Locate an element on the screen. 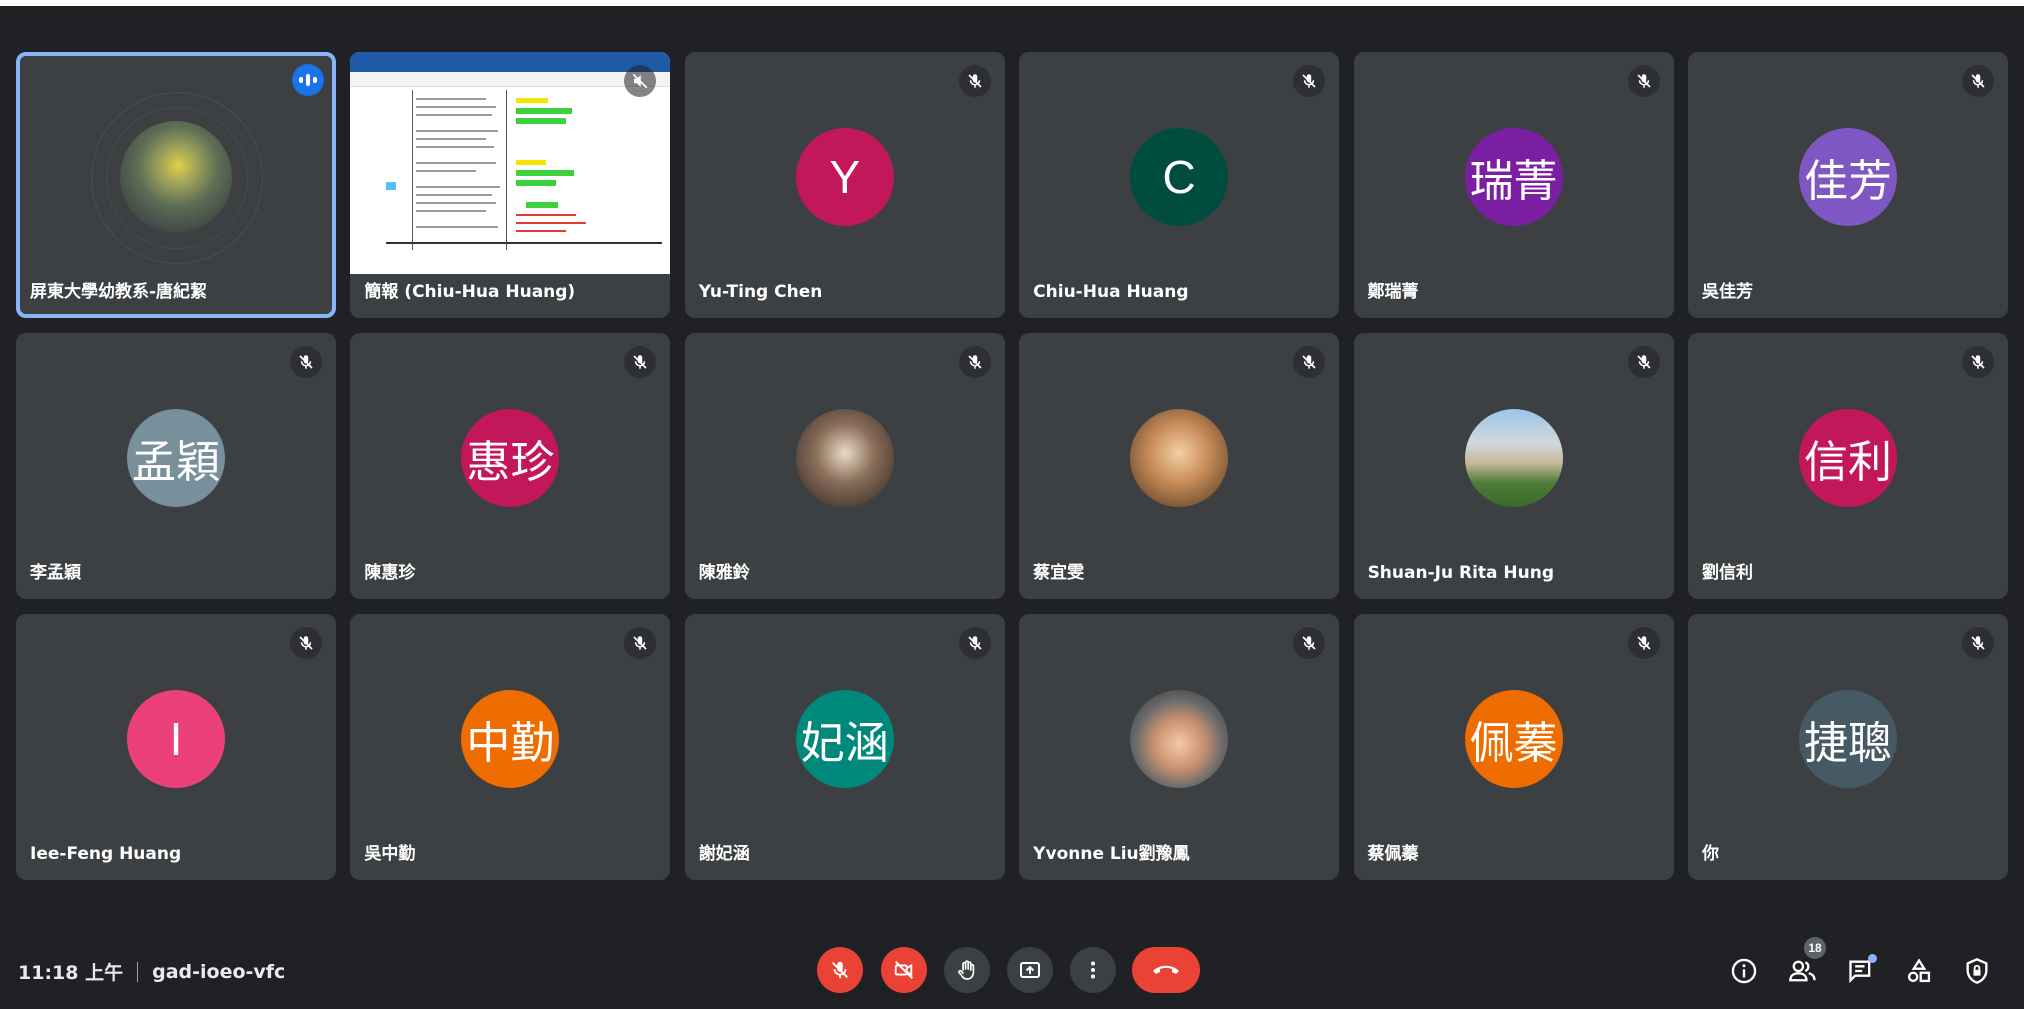 The image size is (2024, 1009). participant-tile: 信利 劉信利 is located at coordinates (1847, 466).